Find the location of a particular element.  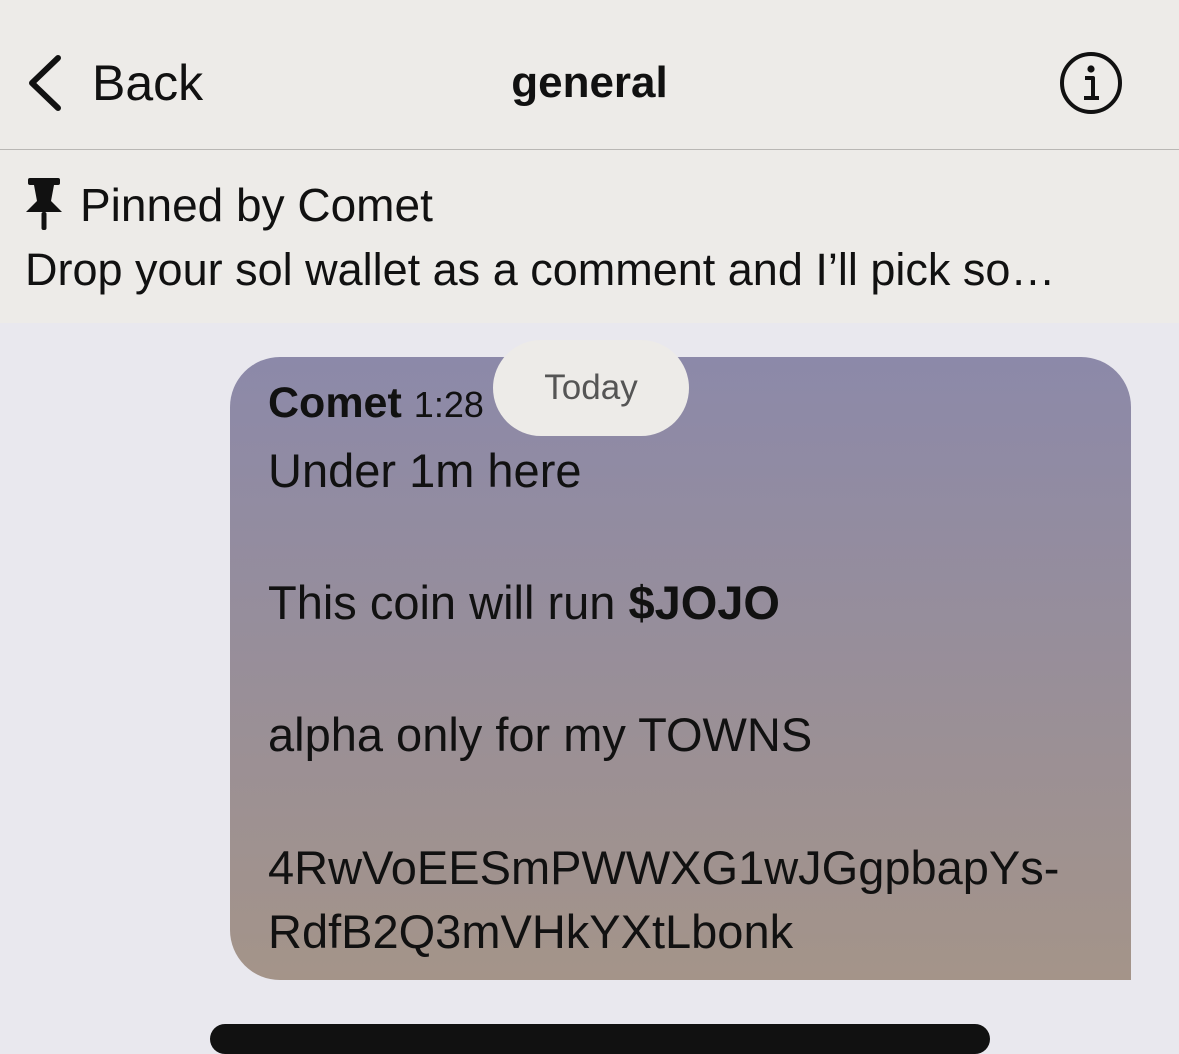

wallet-address-line: RdfB2Q3mVHkYXtLbonk is located at coordinates (531, 931).